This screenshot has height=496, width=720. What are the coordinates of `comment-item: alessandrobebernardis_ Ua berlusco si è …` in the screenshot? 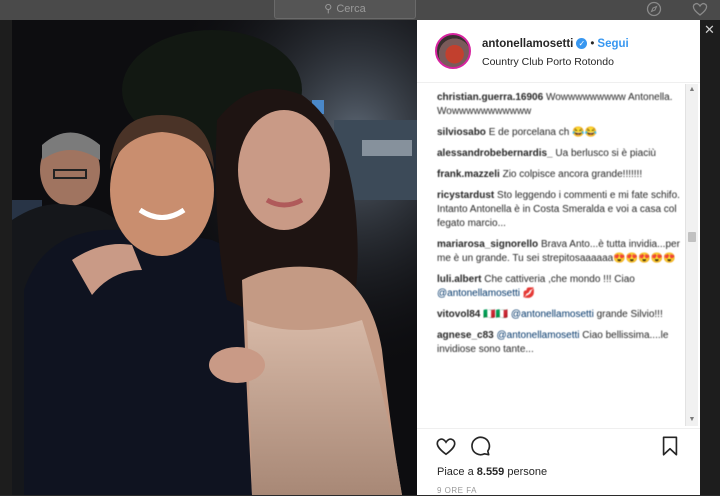 It's located at (558, 154).